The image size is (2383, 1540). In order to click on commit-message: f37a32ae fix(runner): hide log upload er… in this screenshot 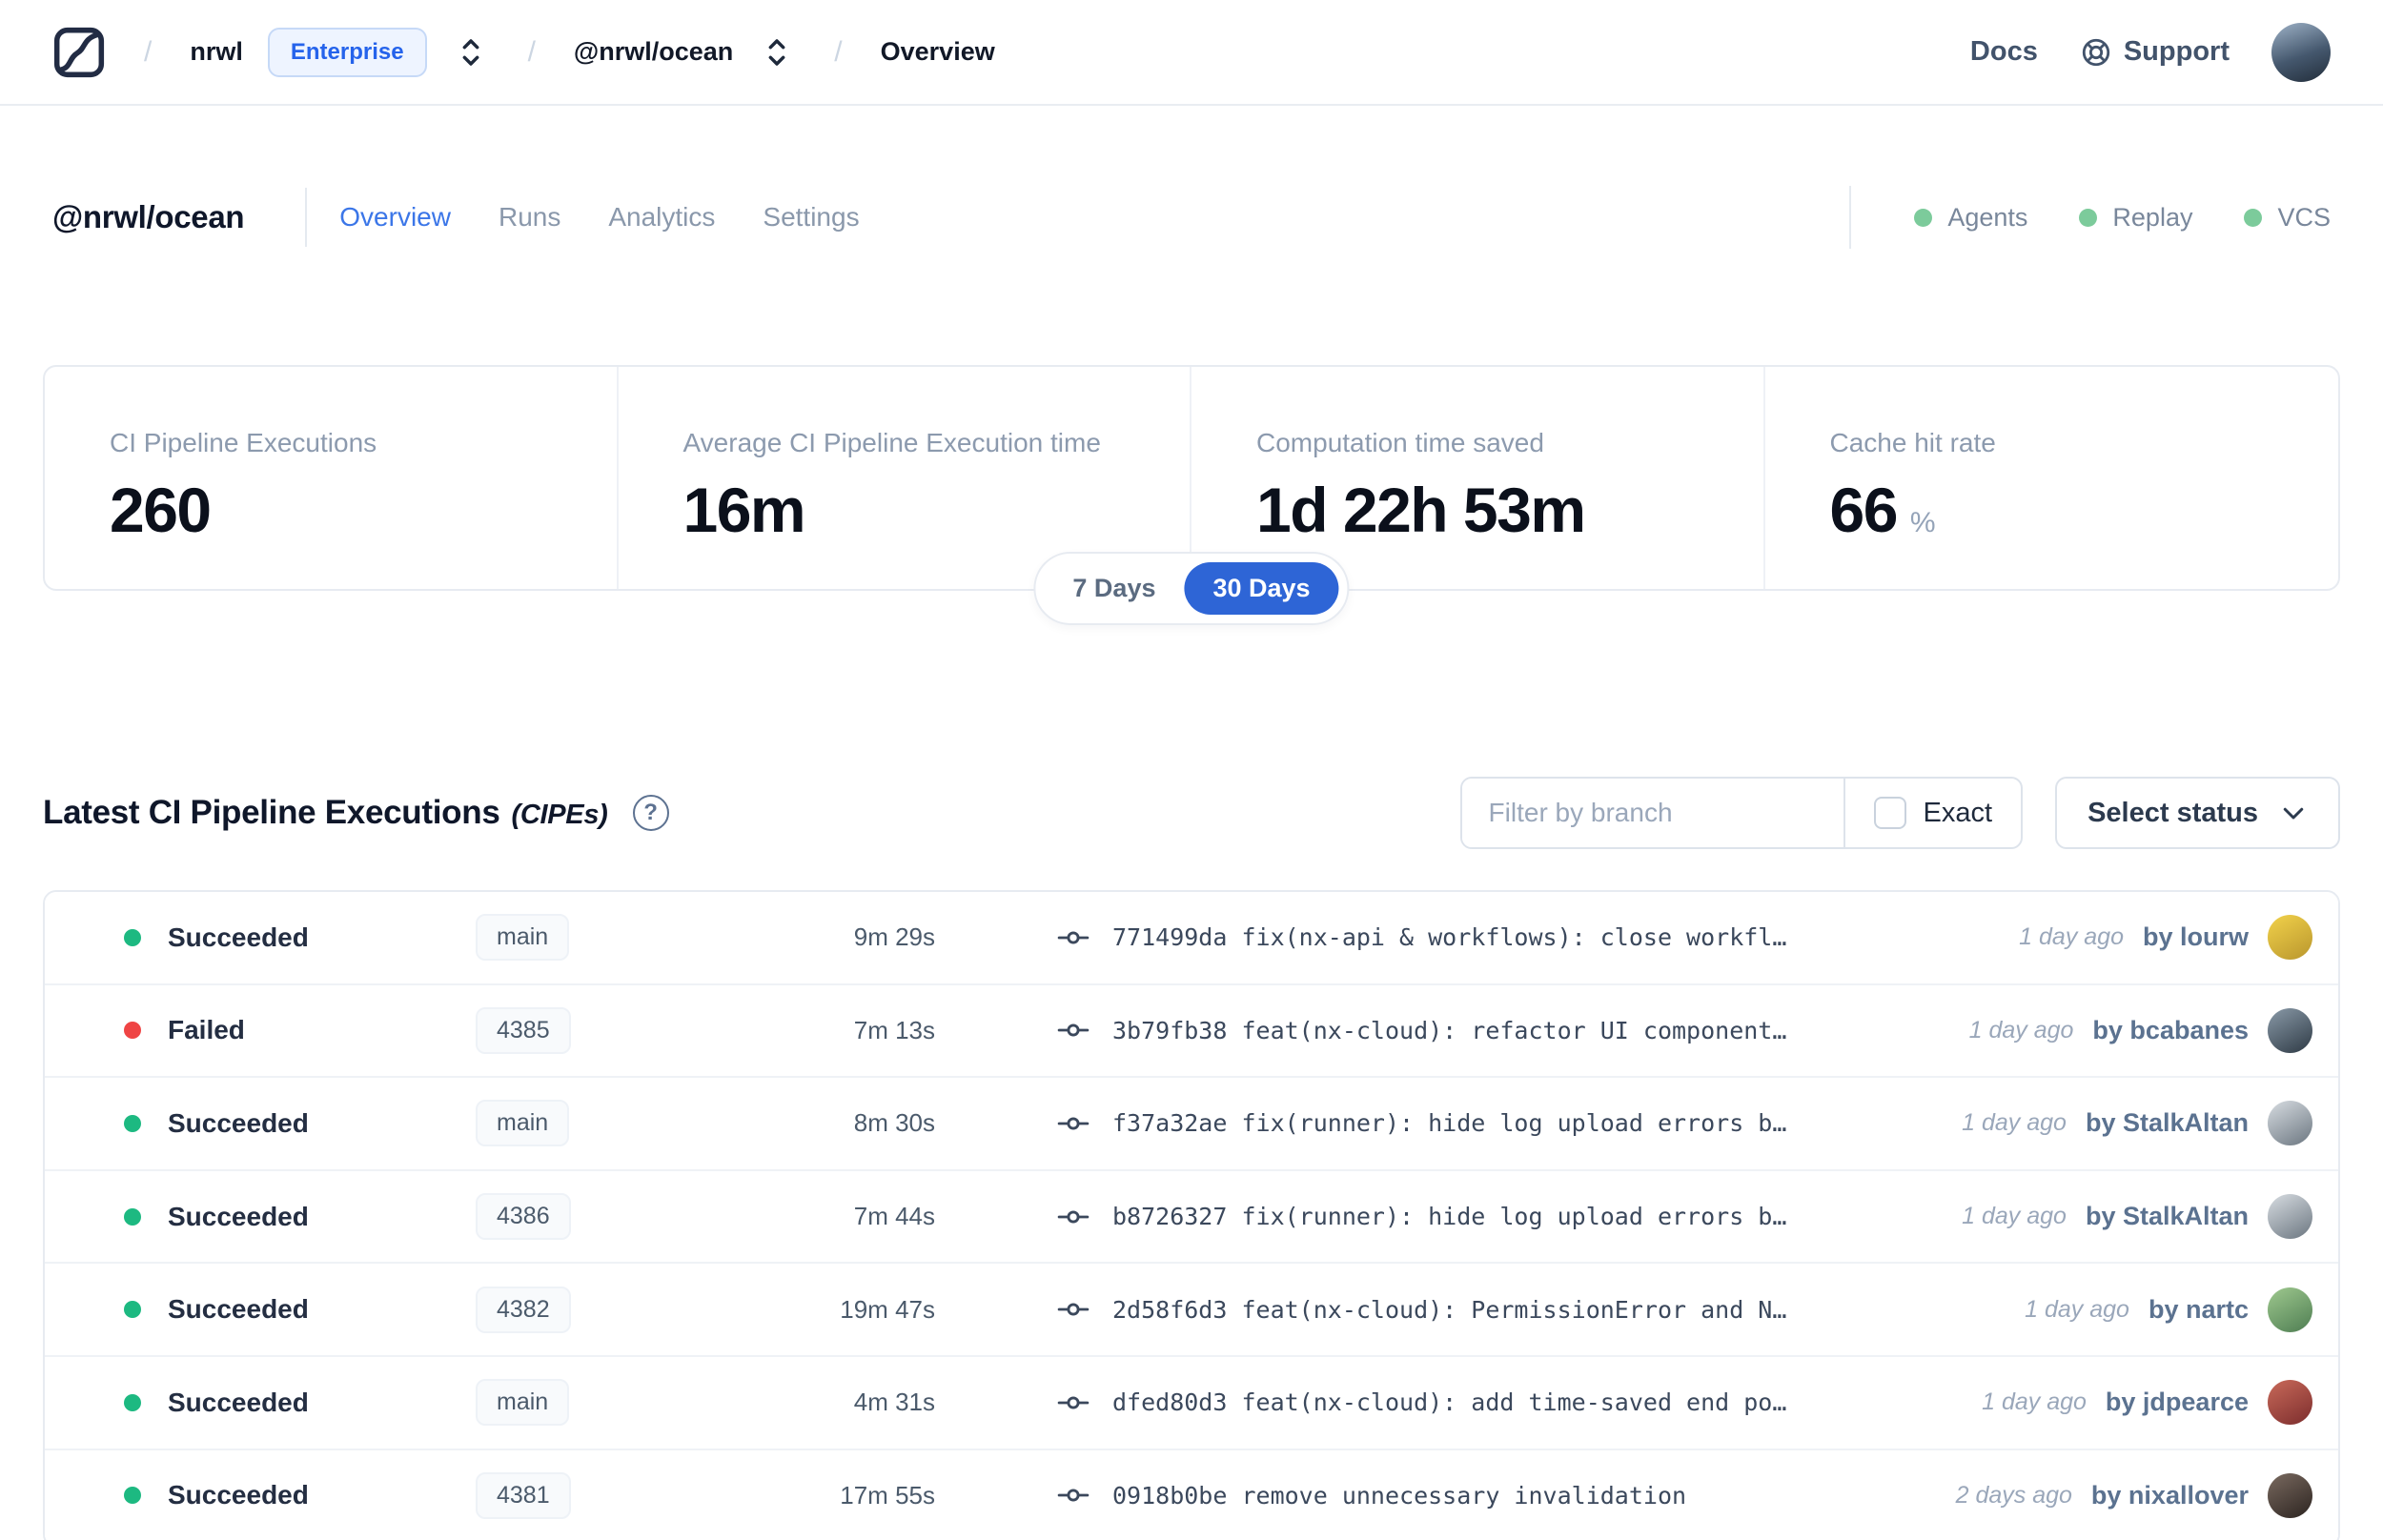, I will do `click(1449, 1123)`.